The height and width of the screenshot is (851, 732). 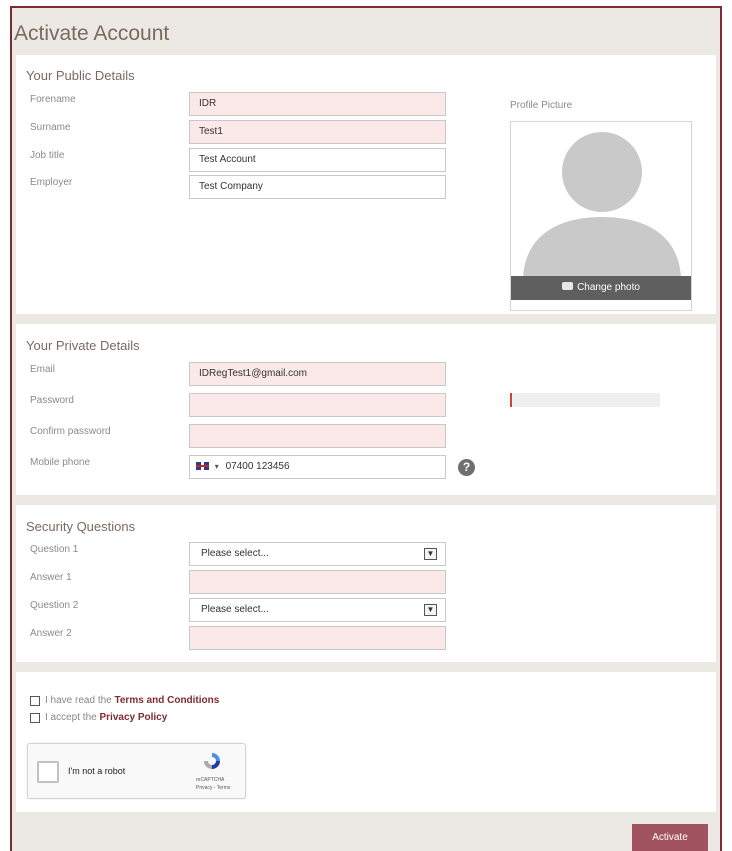 What do you see at coordinates (608, 287) in the screenshot?
I see `change-photo-label: Change photo` at bounding box center [608, 287].